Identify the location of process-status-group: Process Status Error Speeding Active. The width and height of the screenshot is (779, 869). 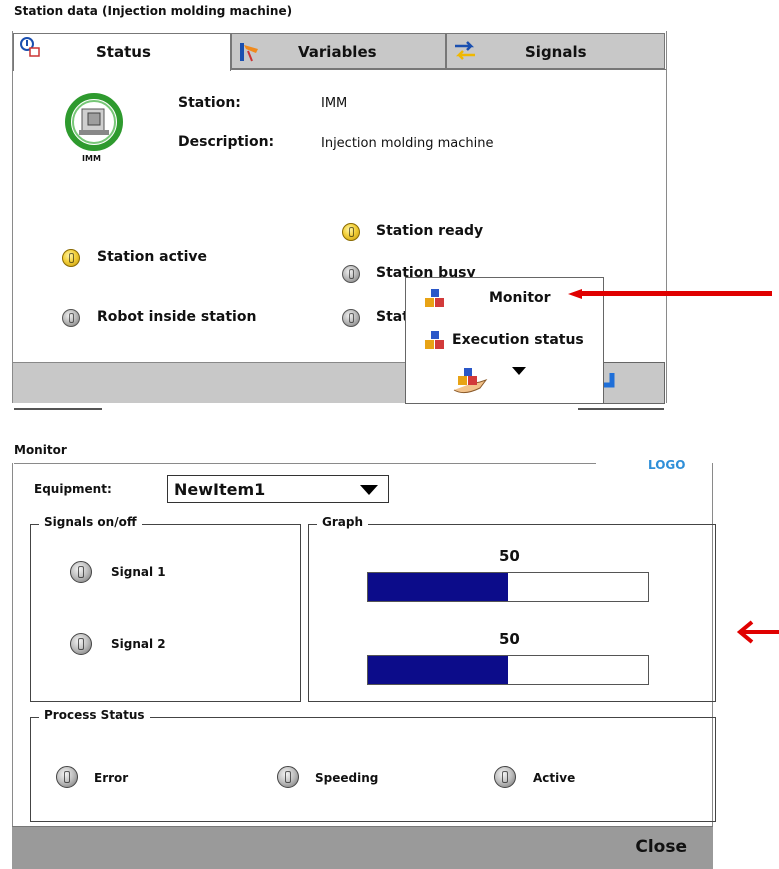
(373, 765).